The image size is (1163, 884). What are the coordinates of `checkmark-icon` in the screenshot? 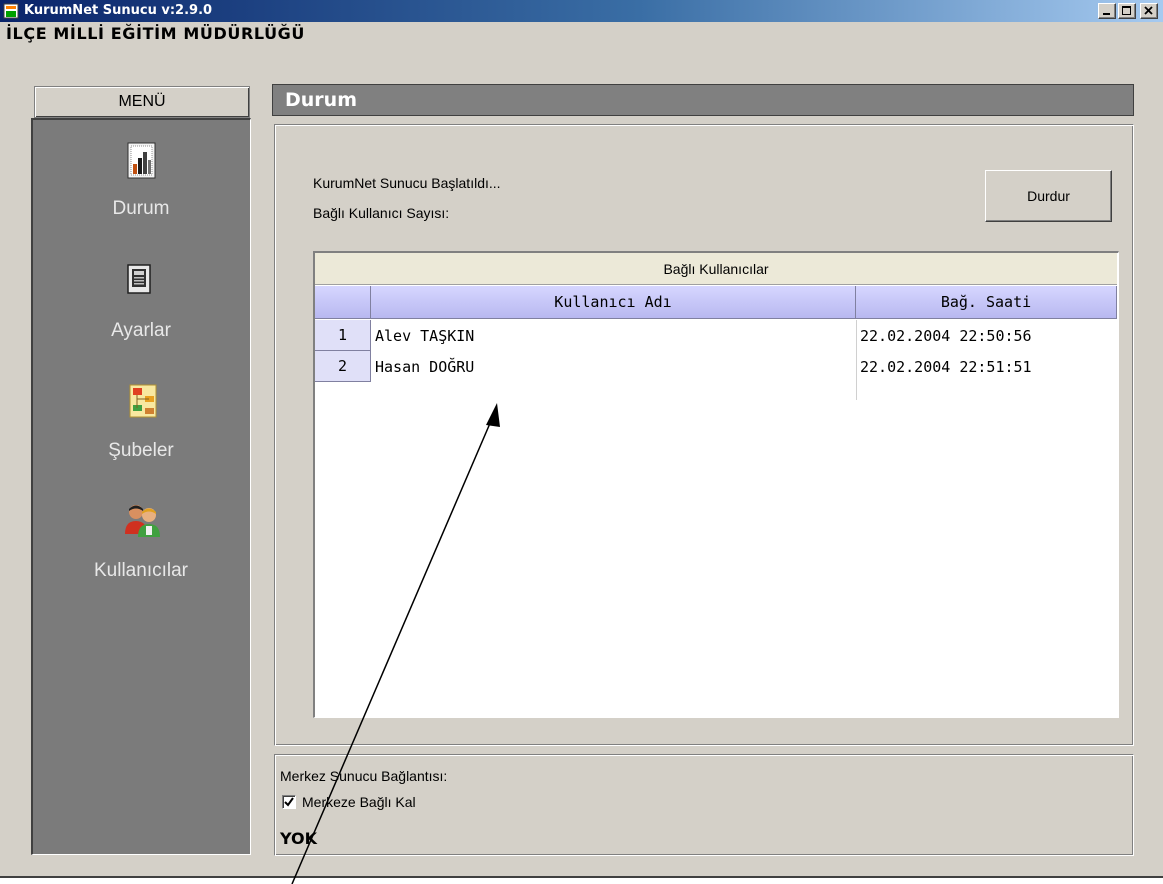 It's located at (289, 802).